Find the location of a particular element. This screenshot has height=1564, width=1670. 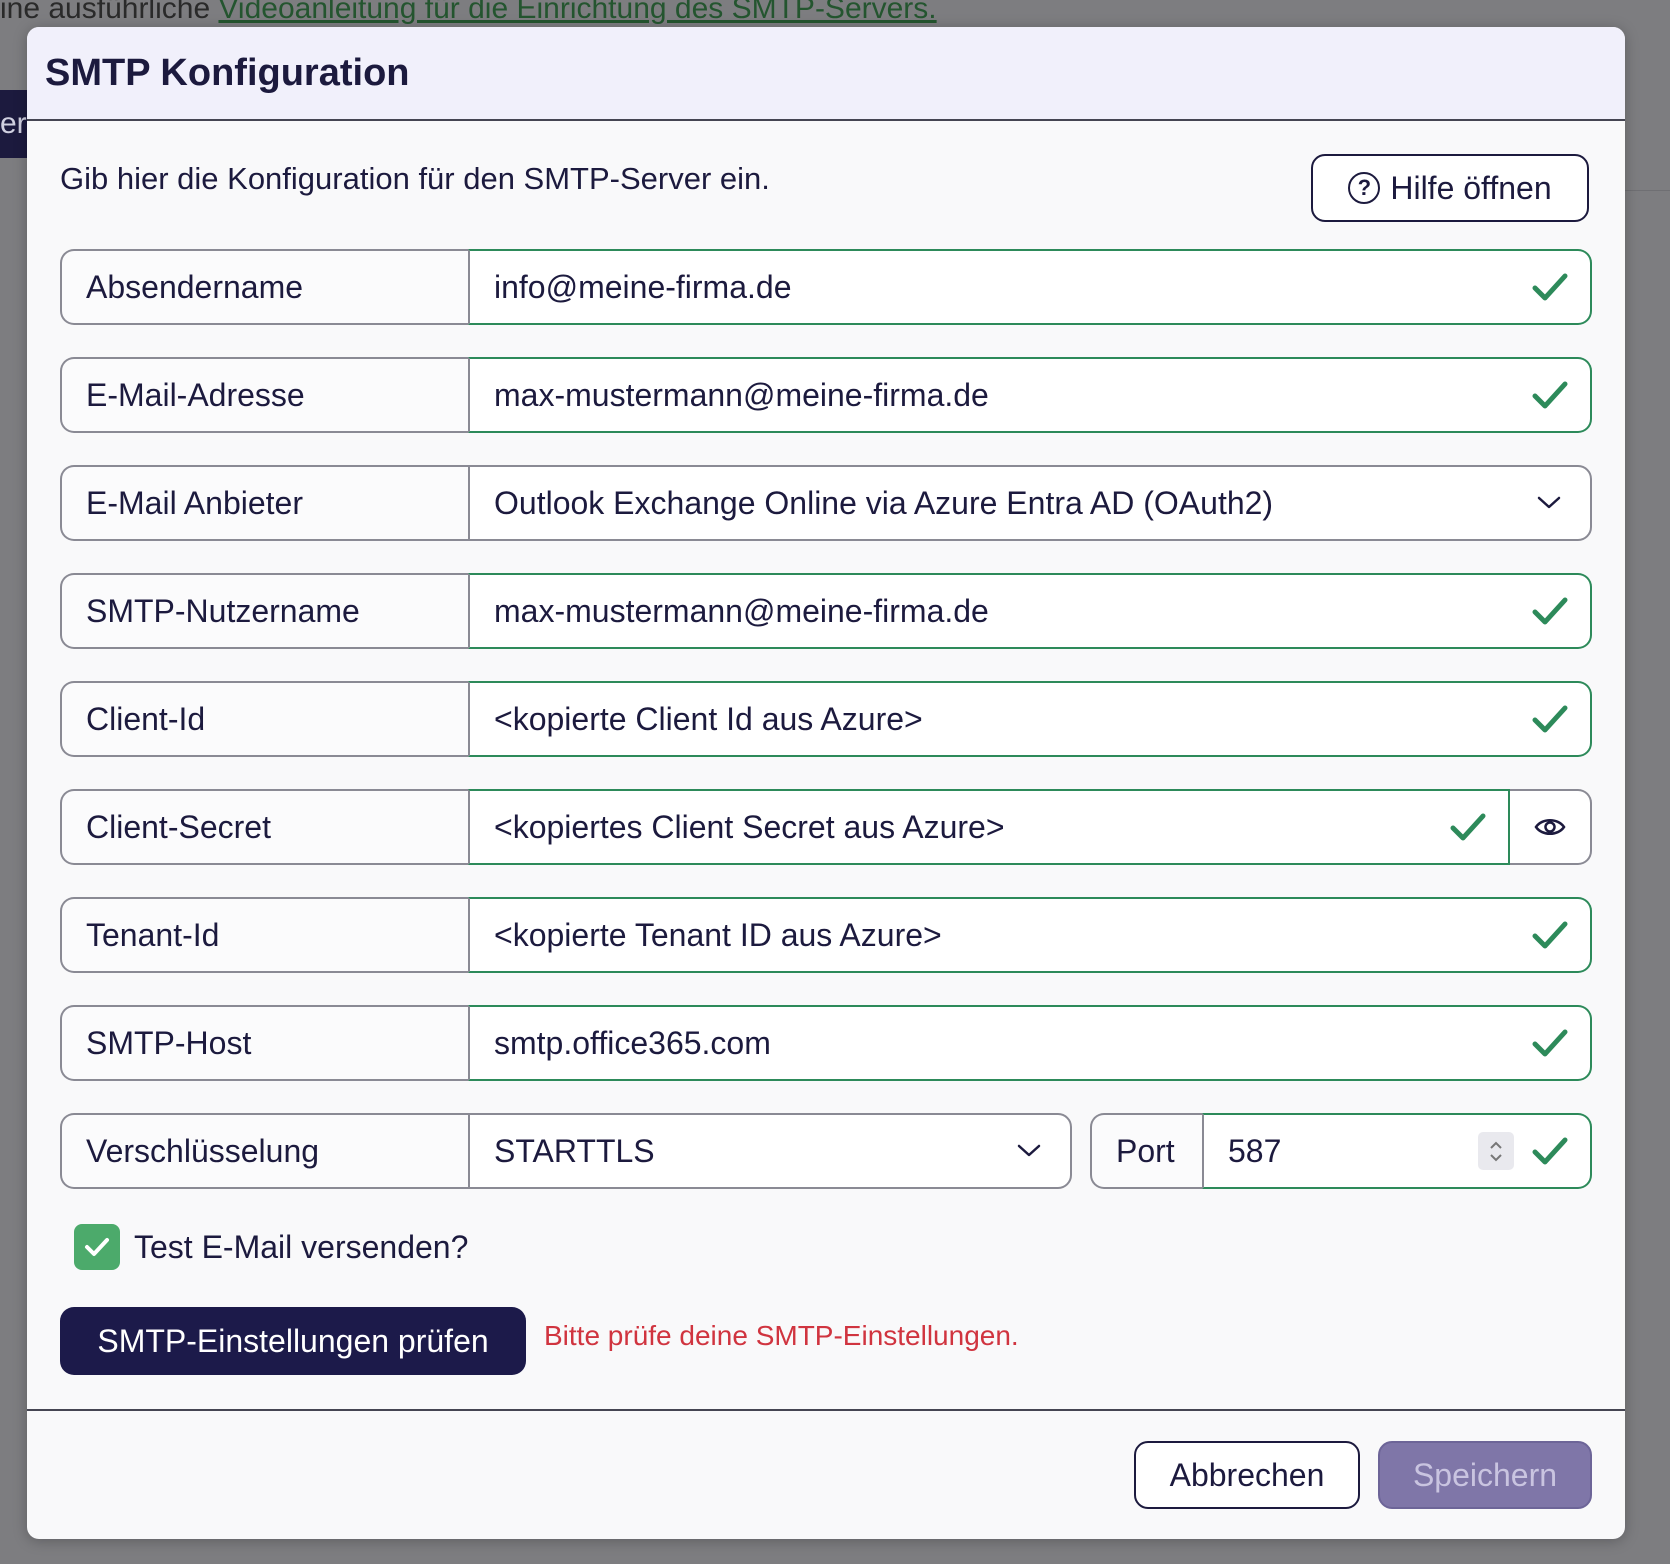

client-id-label: Client-Id is located at coordinates (264, 719).